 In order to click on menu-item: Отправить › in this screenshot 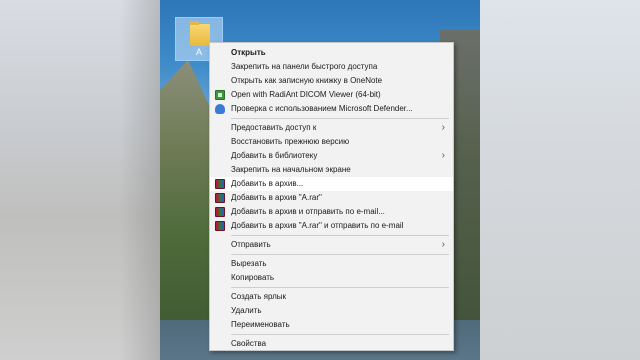, I will do `click(331, 245)`.